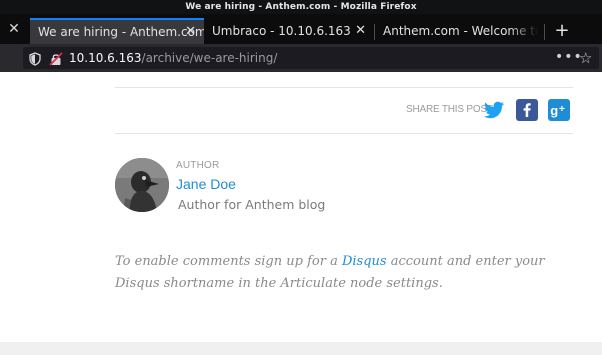  Describe the element at coordinates (252, 204) in the screenshot. I see `author-bio: Author for Anthem blog` at that location.